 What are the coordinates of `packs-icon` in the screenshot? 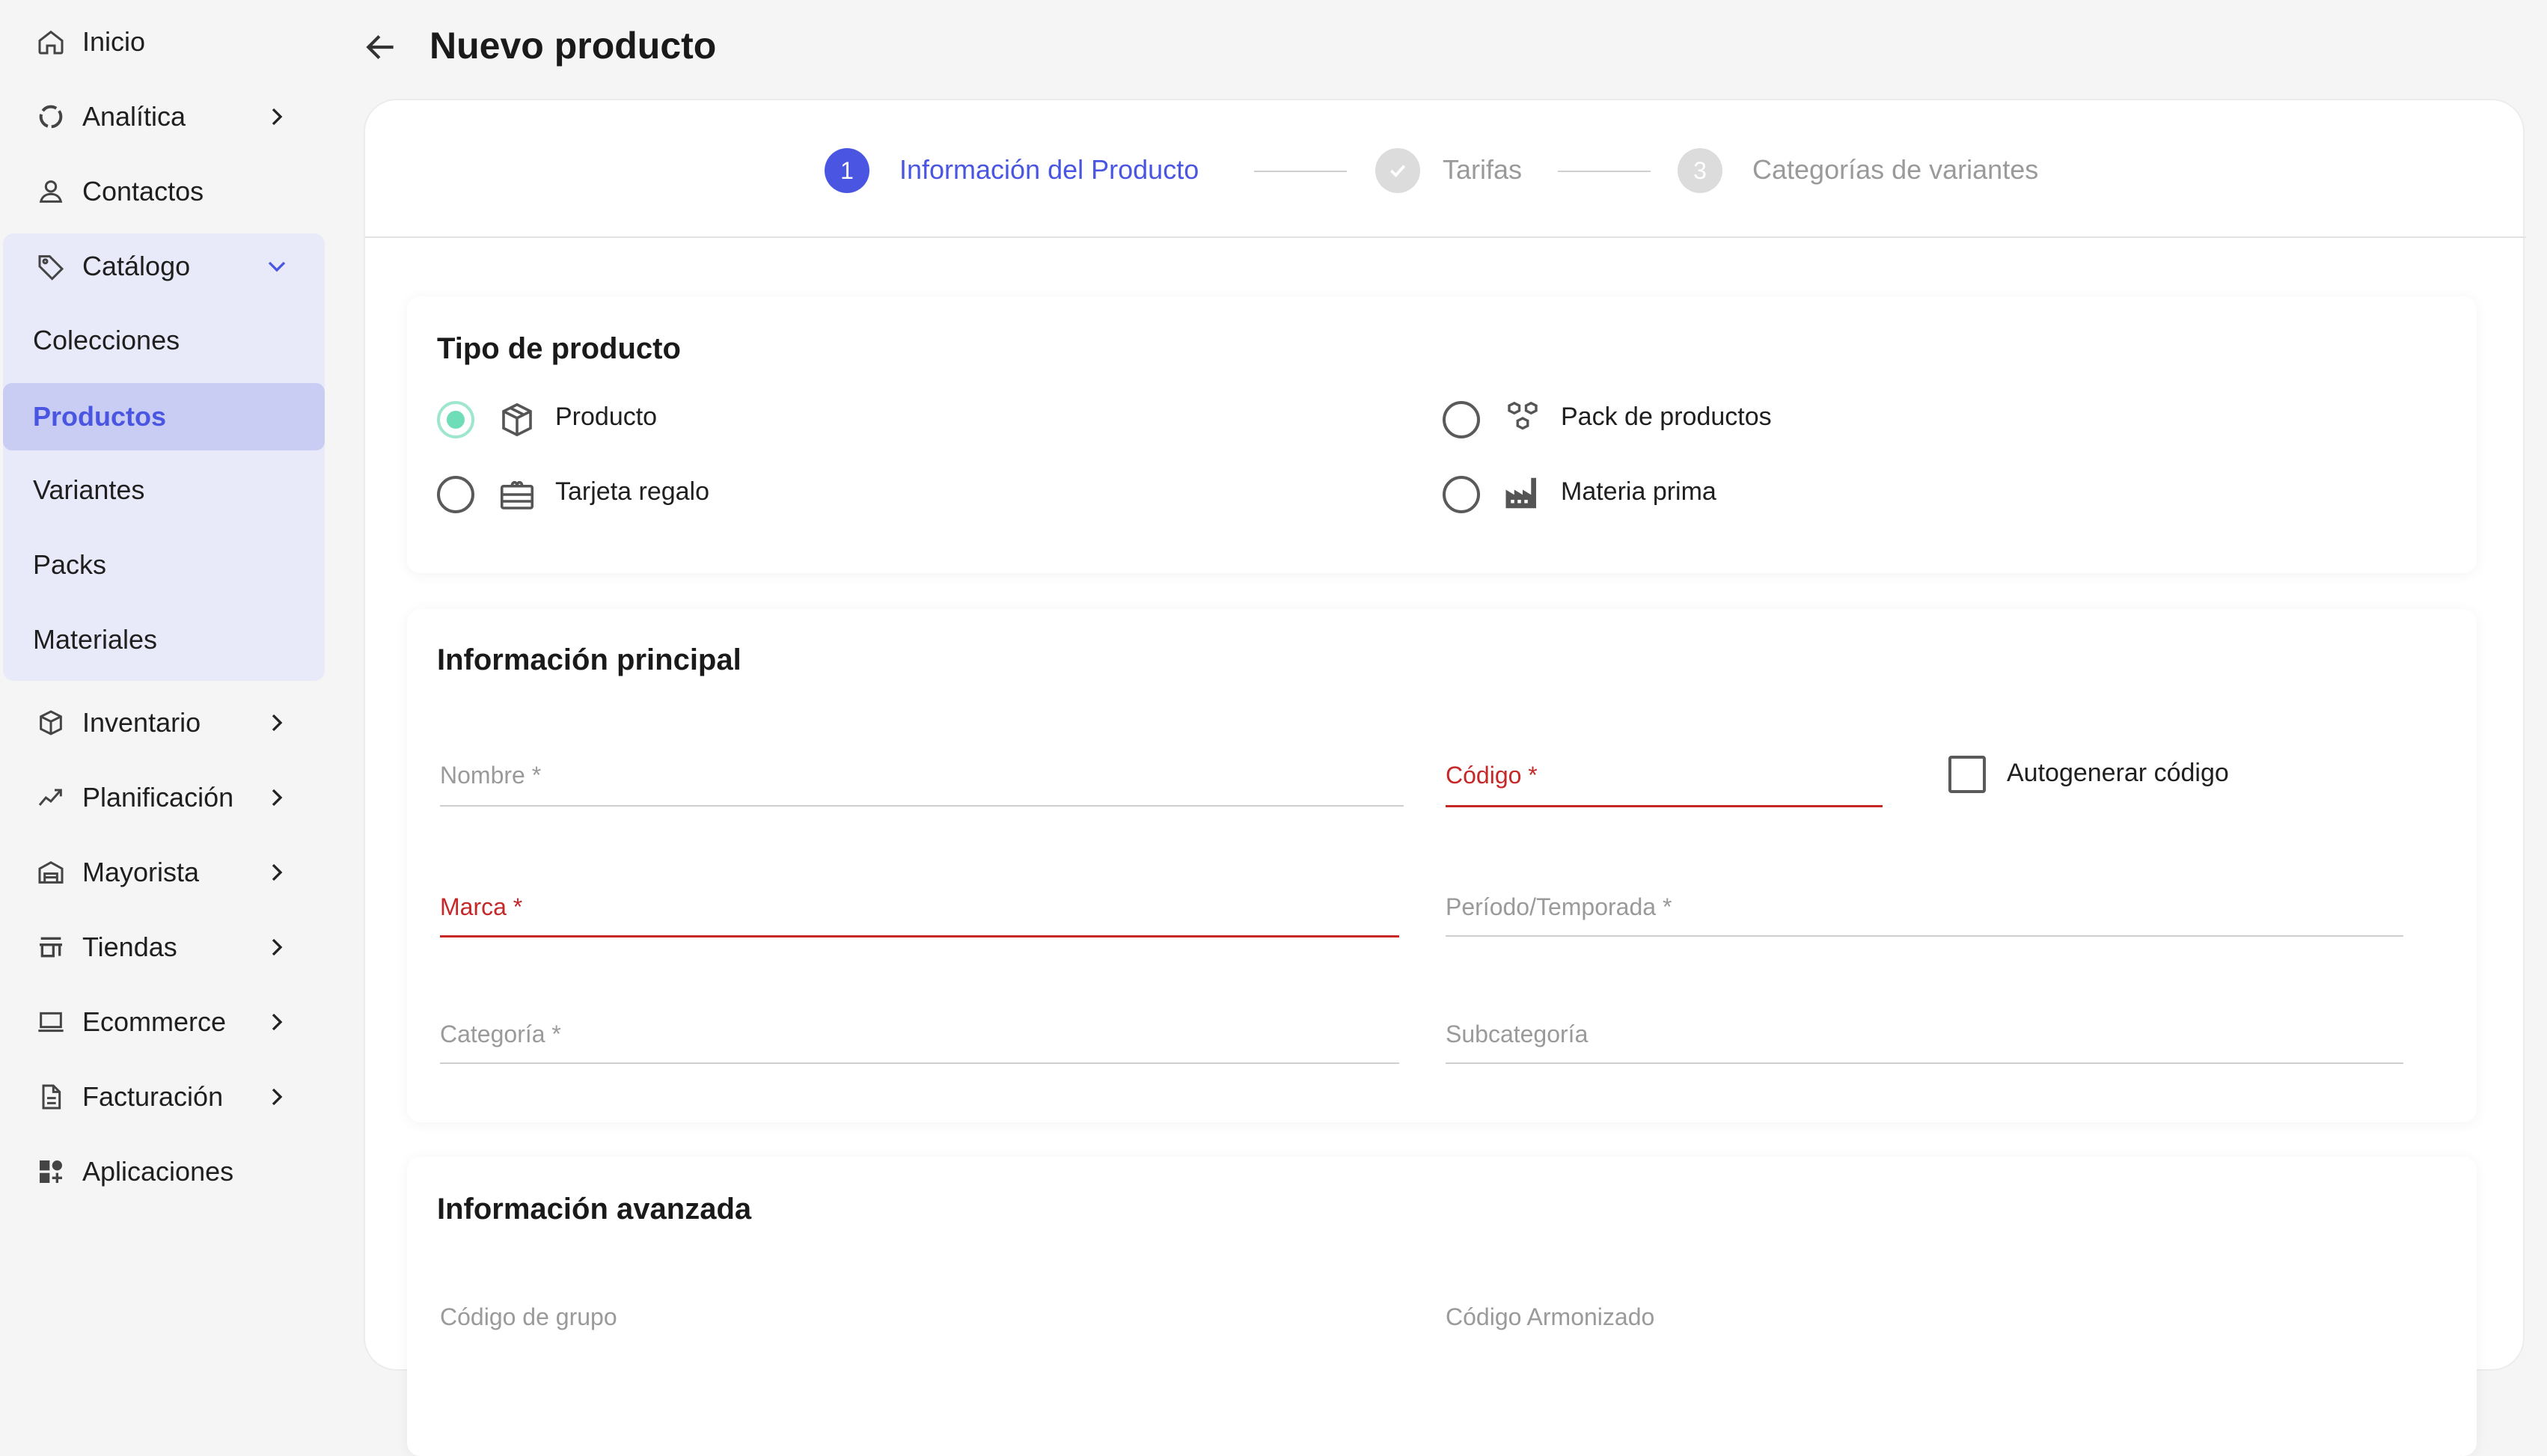 It's located at (1523, 415).